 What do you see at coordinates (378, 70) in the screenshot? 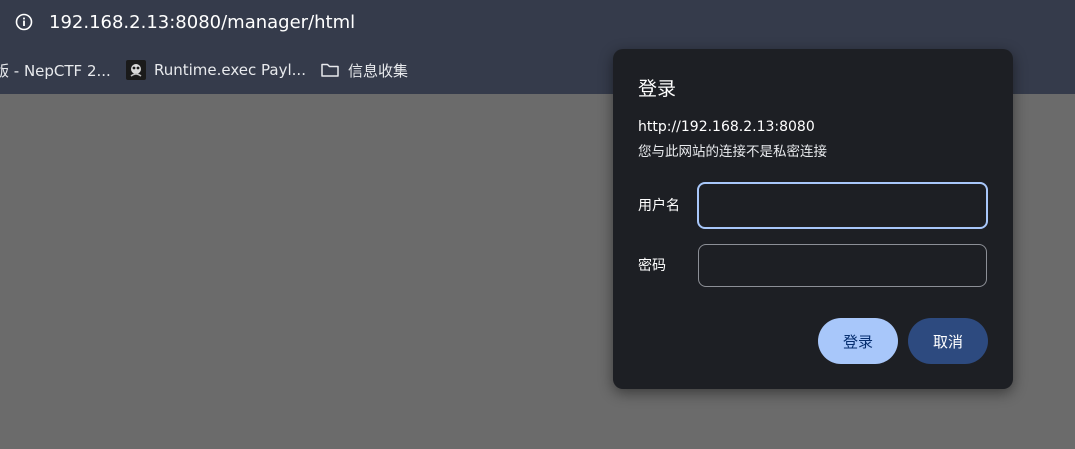
I see `bookmark-label: 信息收集` at bounding box center [378, 70].